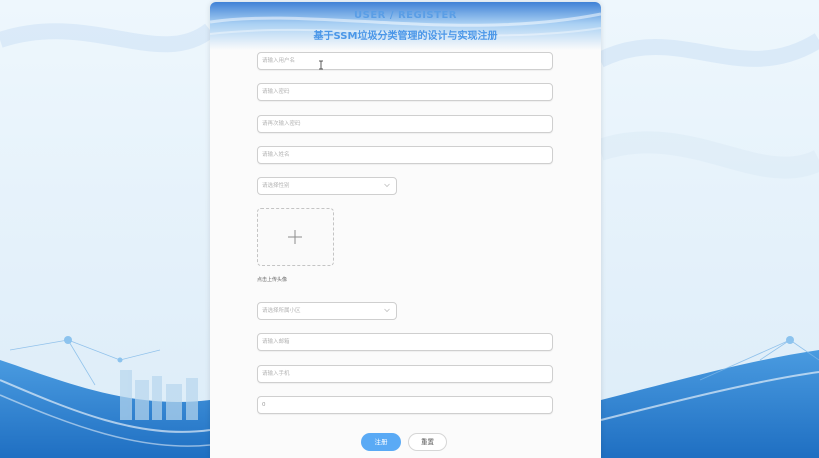 The image size is (819, 458). What do you see at coordinates (405, 92) in the screenshot?
I see `password-input: 请输入密码` at bounding box center [405, 92].